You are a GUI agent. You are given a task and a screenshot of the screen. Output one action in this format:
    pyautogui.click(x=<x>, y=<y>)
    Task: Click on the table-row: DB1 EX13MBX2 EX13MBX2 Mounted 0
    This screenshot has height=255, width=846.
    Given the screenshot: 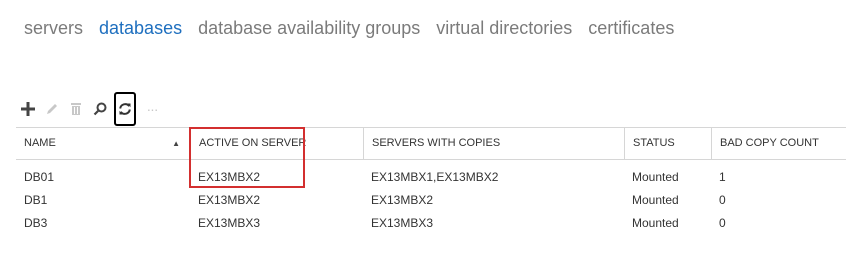 What is the action you would take?
    pyautogui.click(x=431, y=200)
    